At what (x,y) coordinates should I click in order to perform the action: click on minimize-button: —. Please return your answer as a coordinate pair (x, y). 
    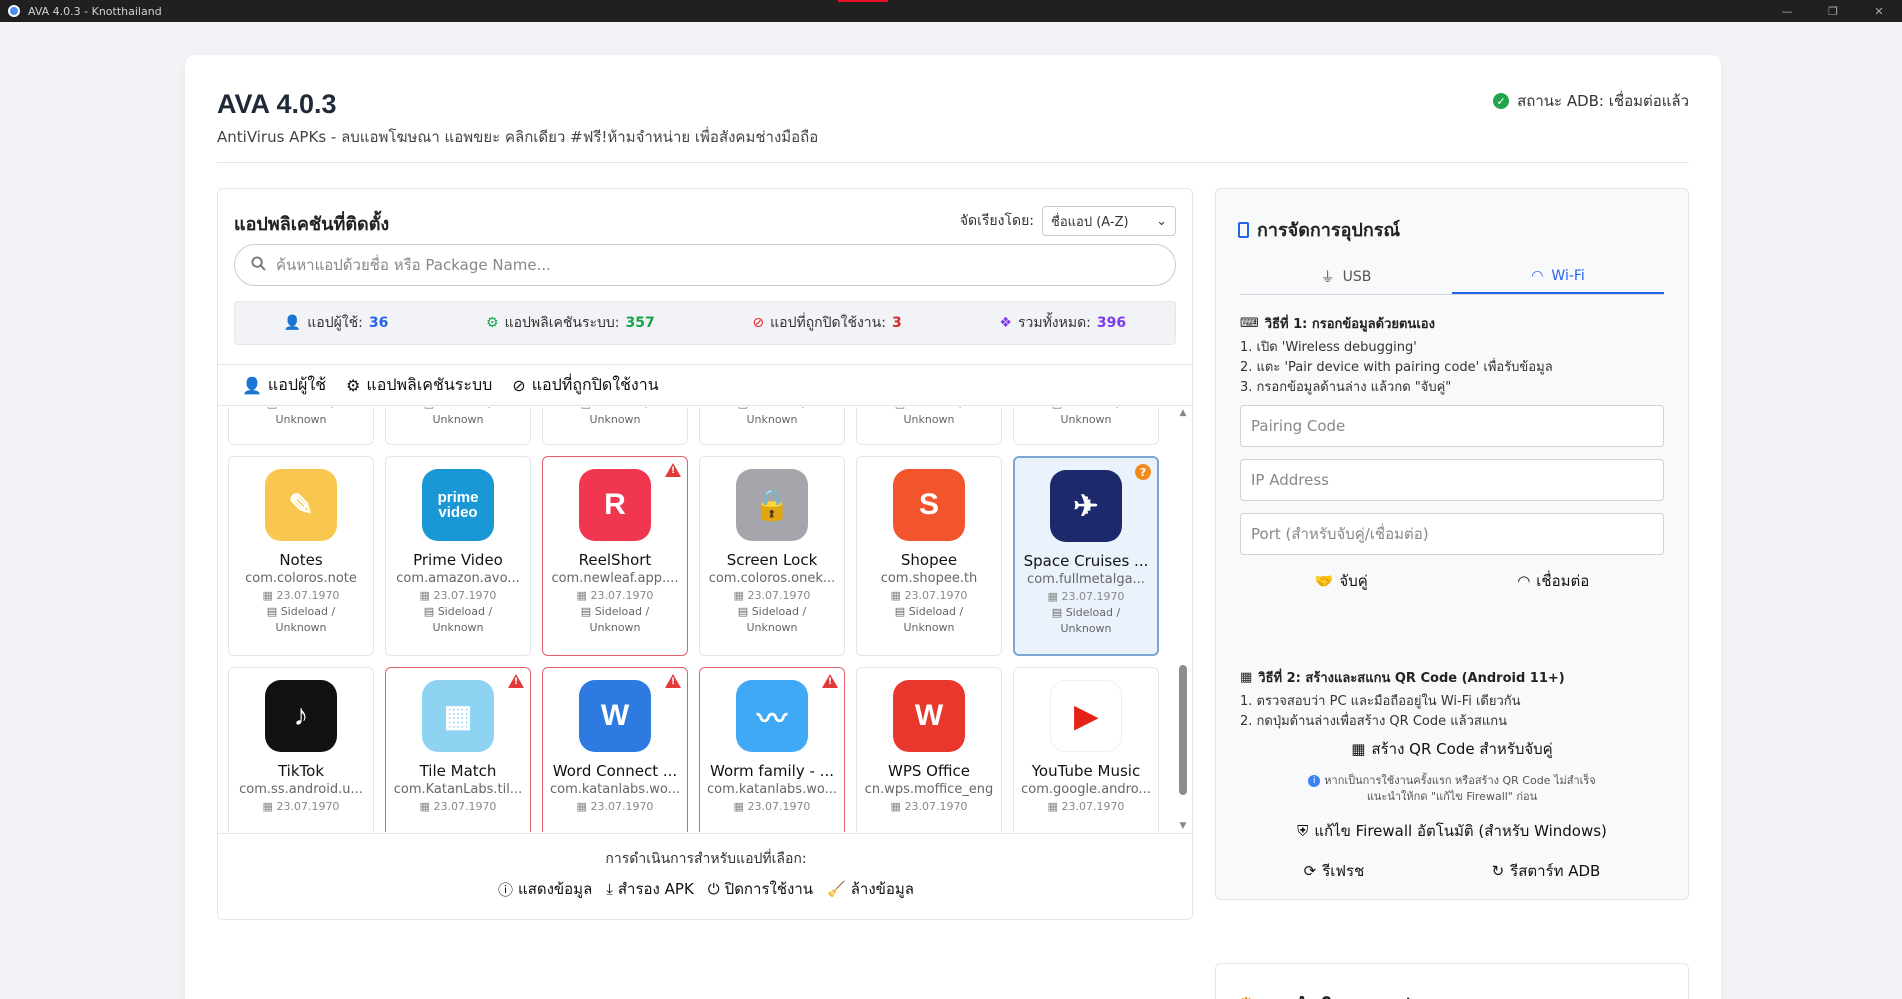
    Looking at the image, I should click on (1787, 11).